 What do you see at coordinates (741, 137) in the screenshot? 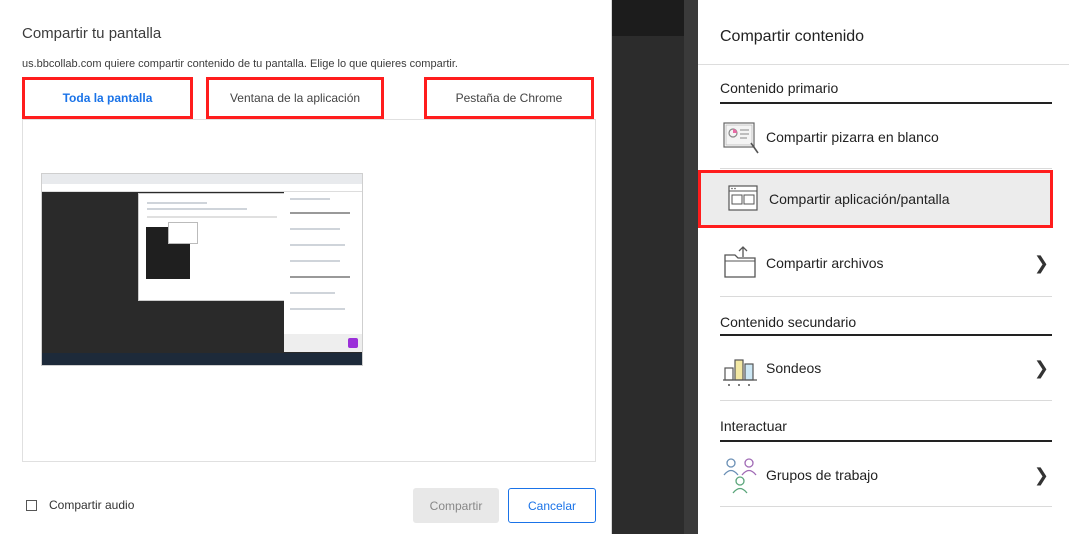
I see `whiteboard-icon` at bounding box center [741, 137].